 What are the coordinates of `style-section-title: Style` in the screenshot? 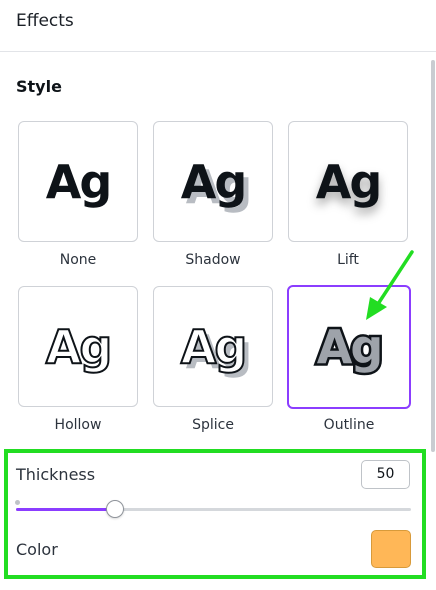 It's located at (39, 86).